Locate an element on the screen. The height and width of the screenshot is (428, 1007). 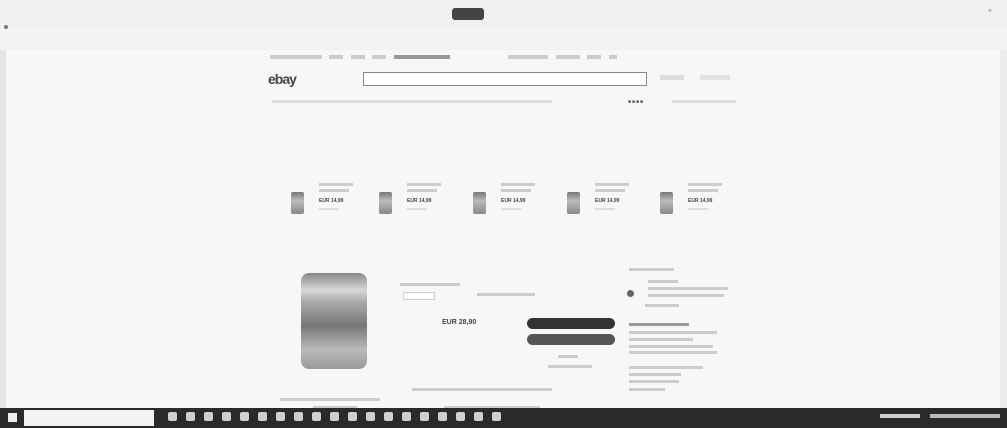
product-price: EUR 28,90 is located at coordinates (459, 322).